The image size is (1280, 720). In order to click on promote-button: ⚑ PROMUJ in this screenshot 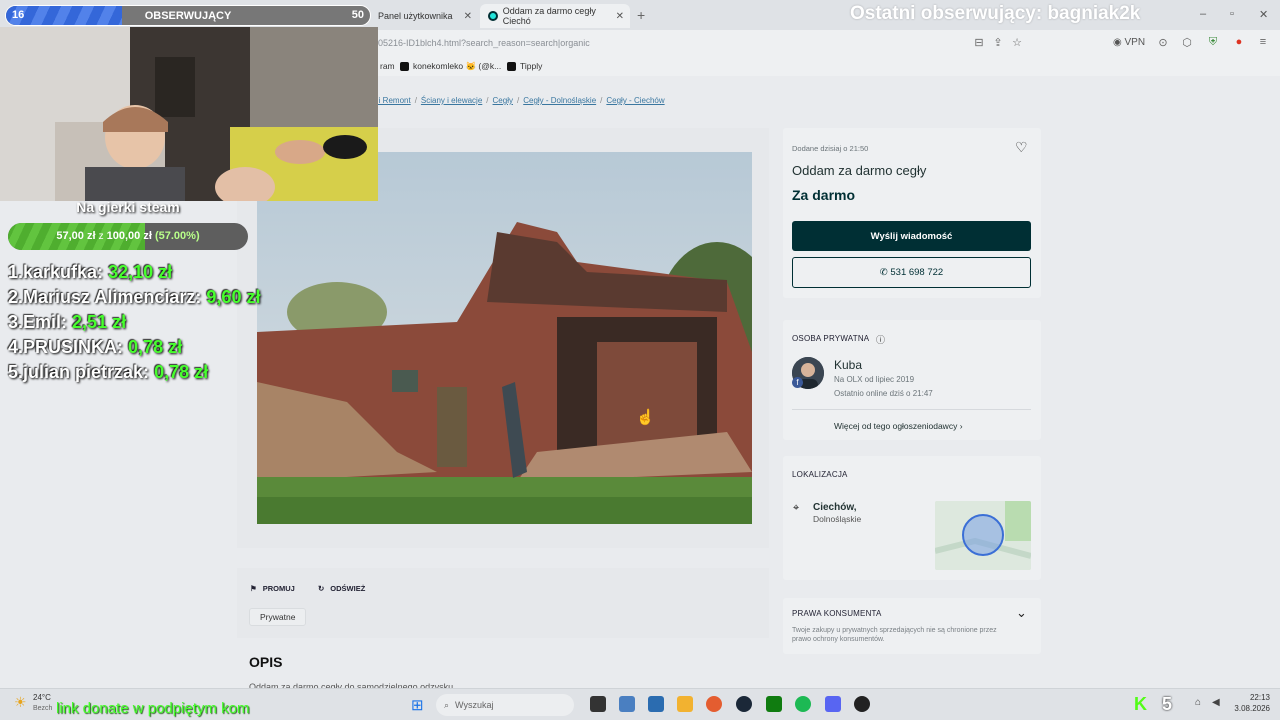, I will do `click(272, 588)`.